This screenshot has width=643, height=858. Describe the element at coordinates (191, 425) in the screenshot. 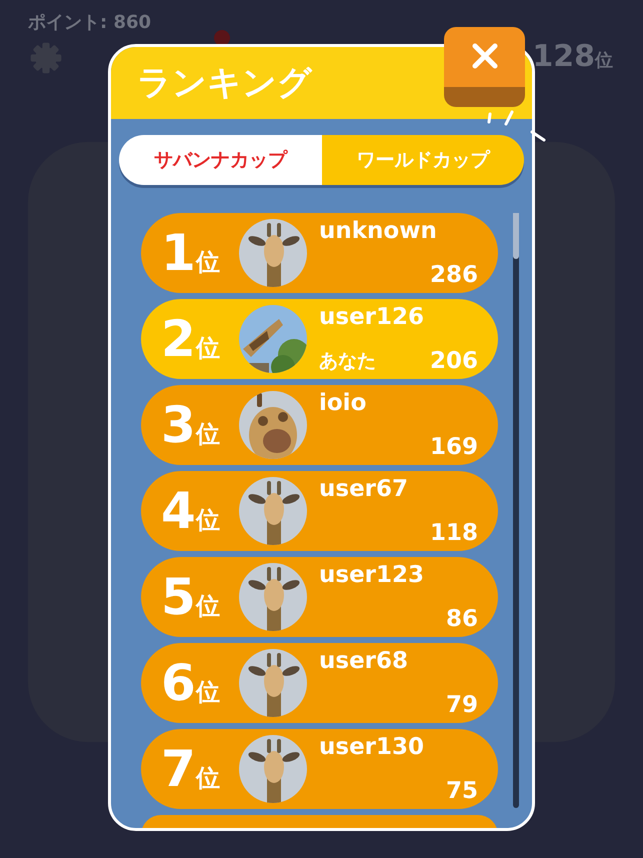

I see `rank-text: 3位` at that location.